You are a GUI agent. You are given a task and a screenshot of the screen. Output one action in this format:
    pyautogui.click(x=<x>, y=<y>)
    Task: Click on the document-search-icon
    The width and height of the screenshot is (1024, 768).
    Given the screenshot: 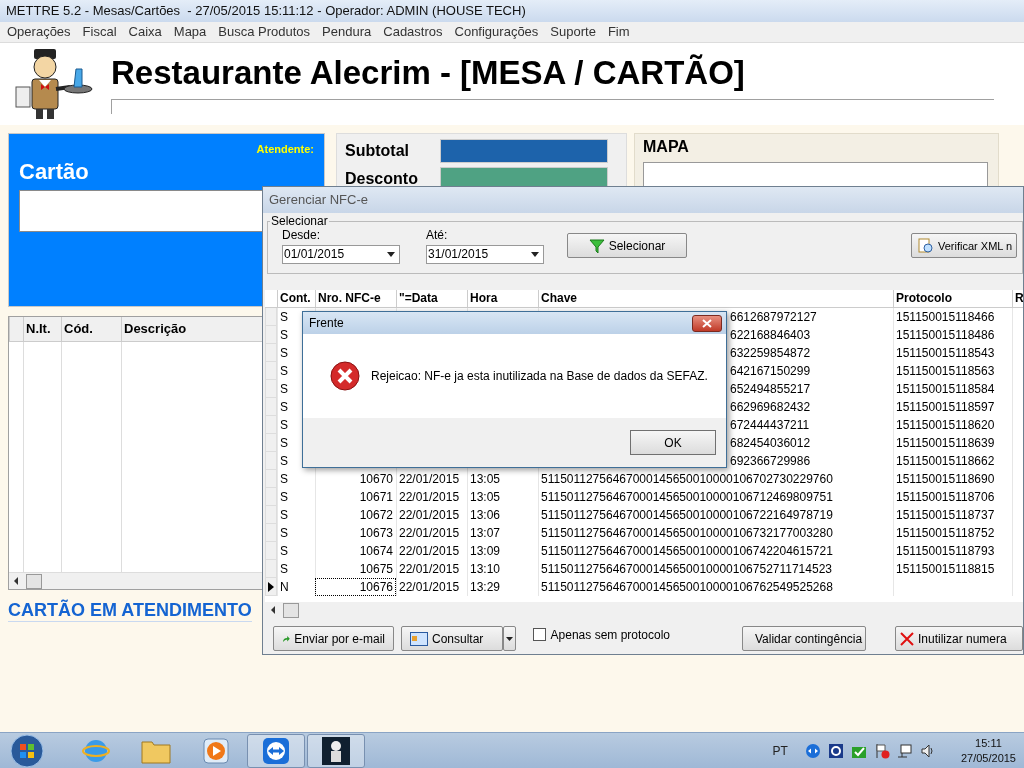 What is the action you would take?
    pyautogui.click(x=926, y=245)
    